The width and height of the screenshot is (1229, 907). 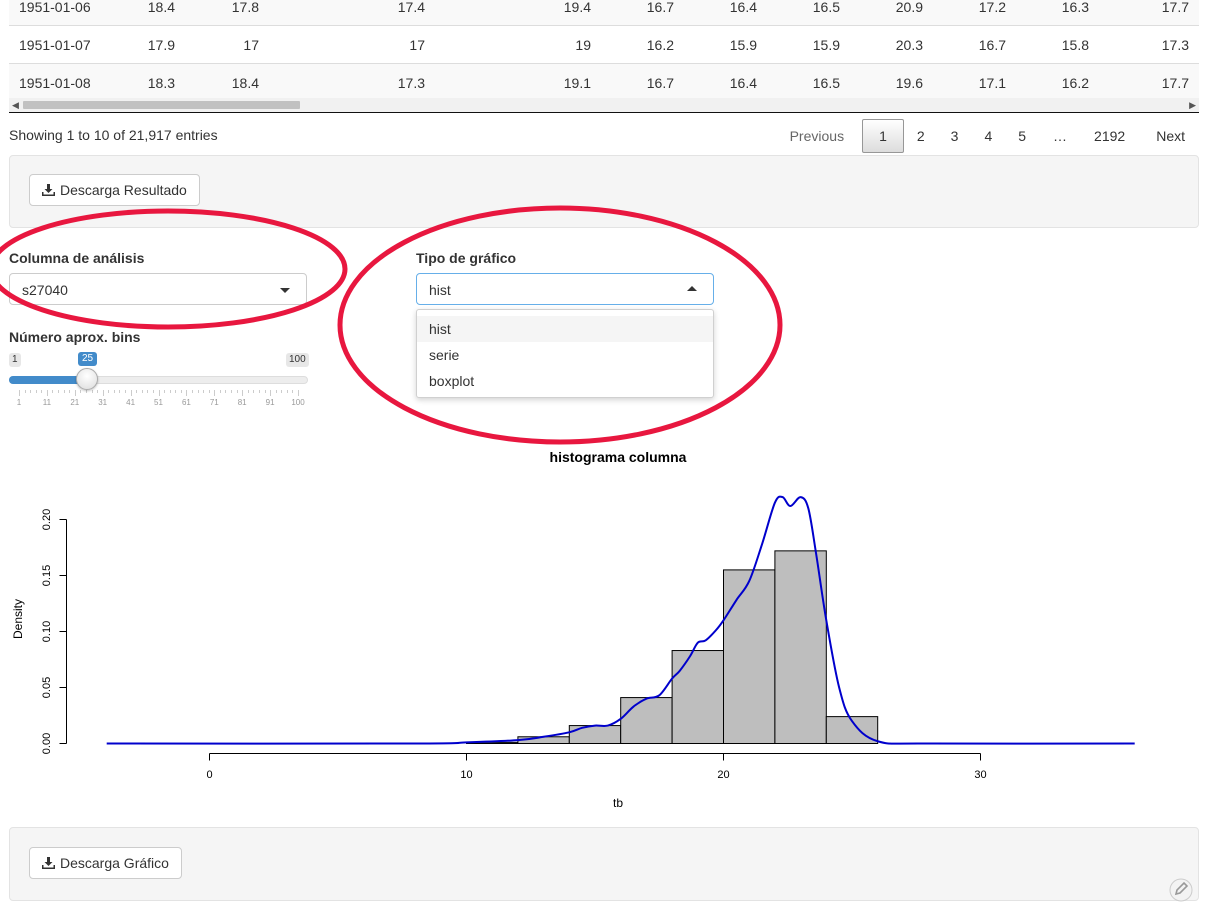 I want to click on slider-max-label: 100, so click(x=297, y=360).